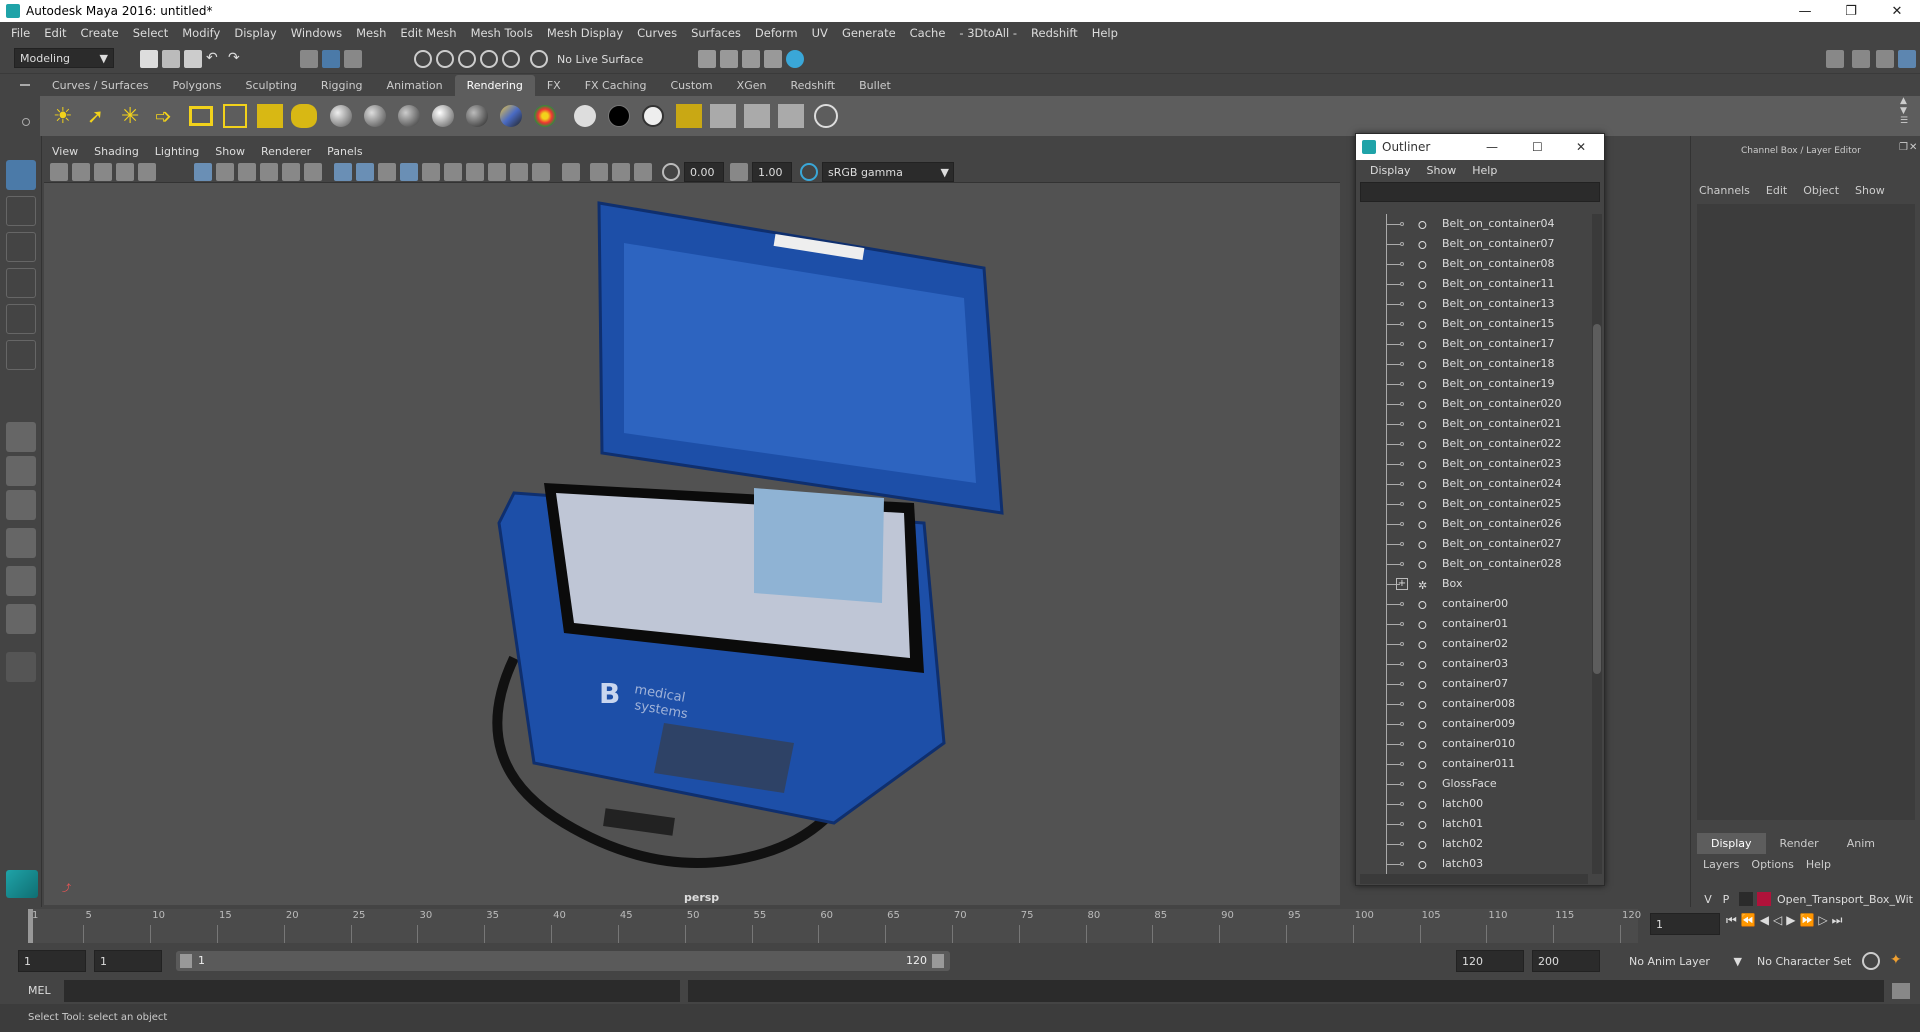  Describe the element at coordinates (21, 211) in the screenshot. I see `lasso-tool-icon` at that location.